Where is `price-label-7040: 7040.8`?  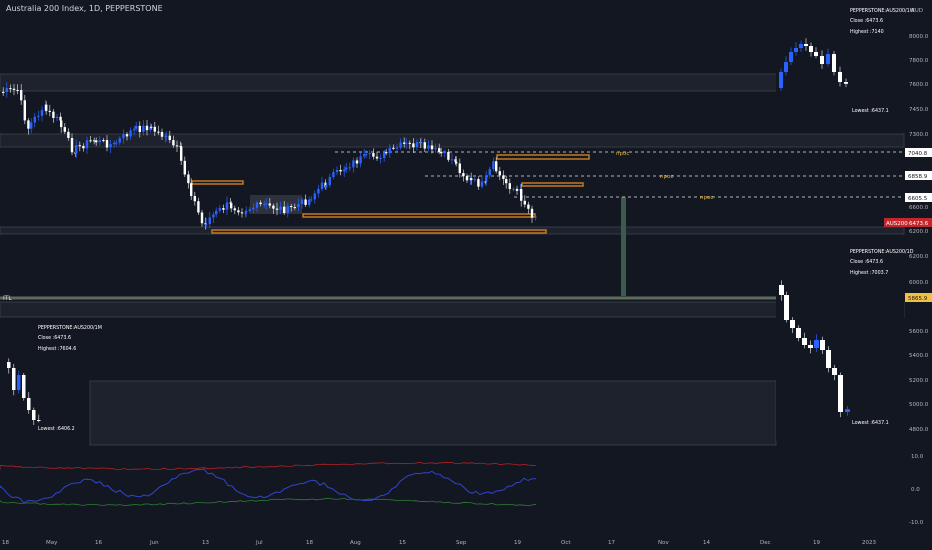
price-label-7040: 7040.8 is located at coordinates (918, 154).